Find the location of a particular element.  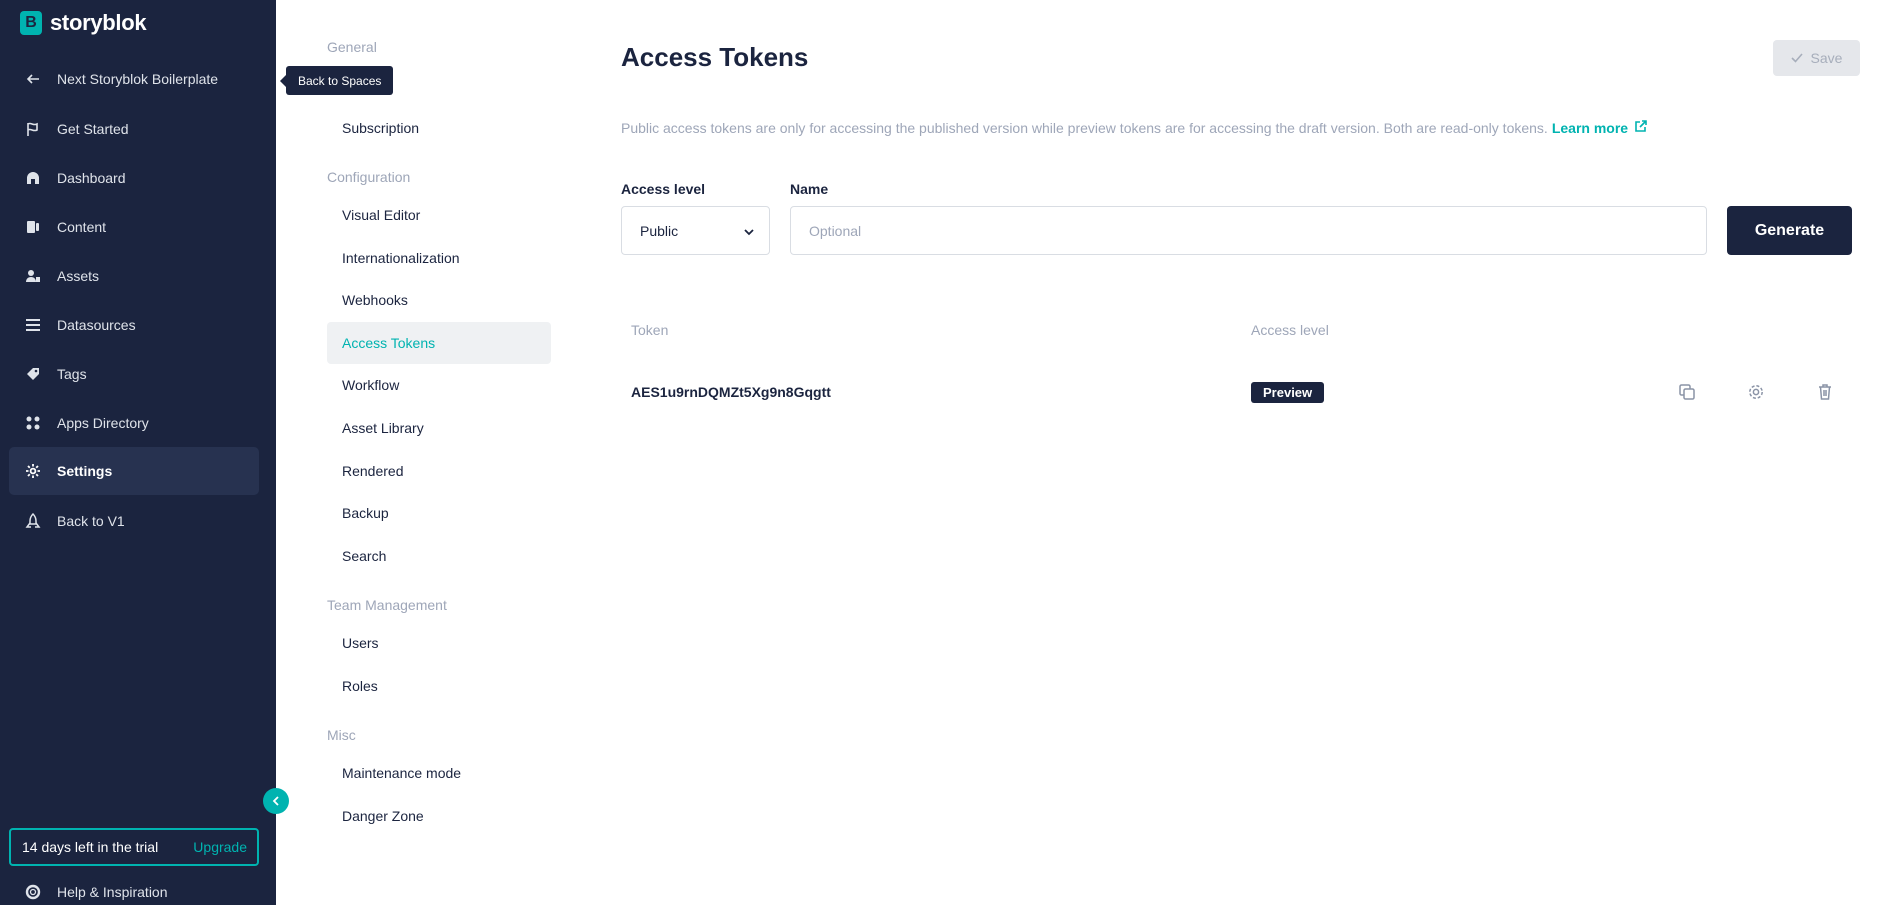

nav-item-assets: Assets is located at coordinates (134, 276).